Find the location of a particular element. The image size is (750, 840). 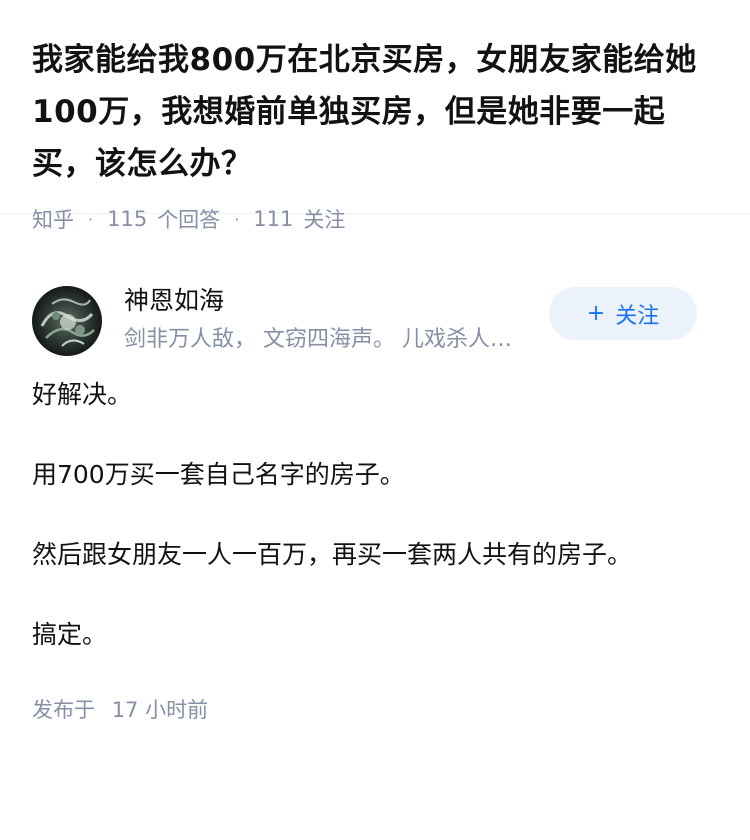

plus-icon: + is located at coordinates (596, 313).